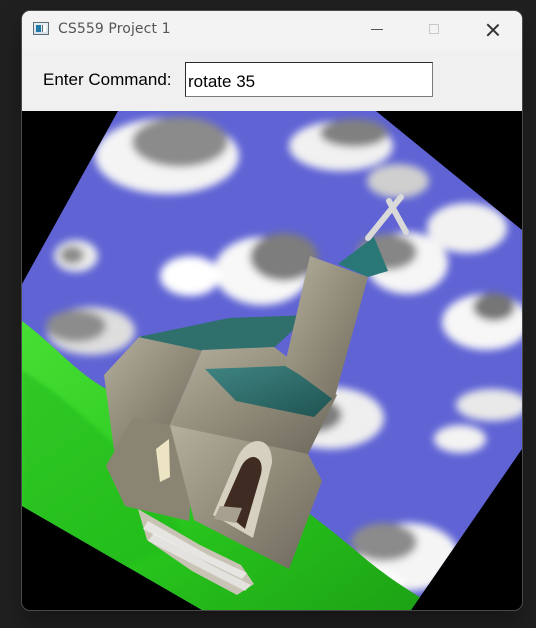  Describe the element at coordinates (272, 30) in the screenshot. I see `title-bar: CS559 Project 1` at that location.